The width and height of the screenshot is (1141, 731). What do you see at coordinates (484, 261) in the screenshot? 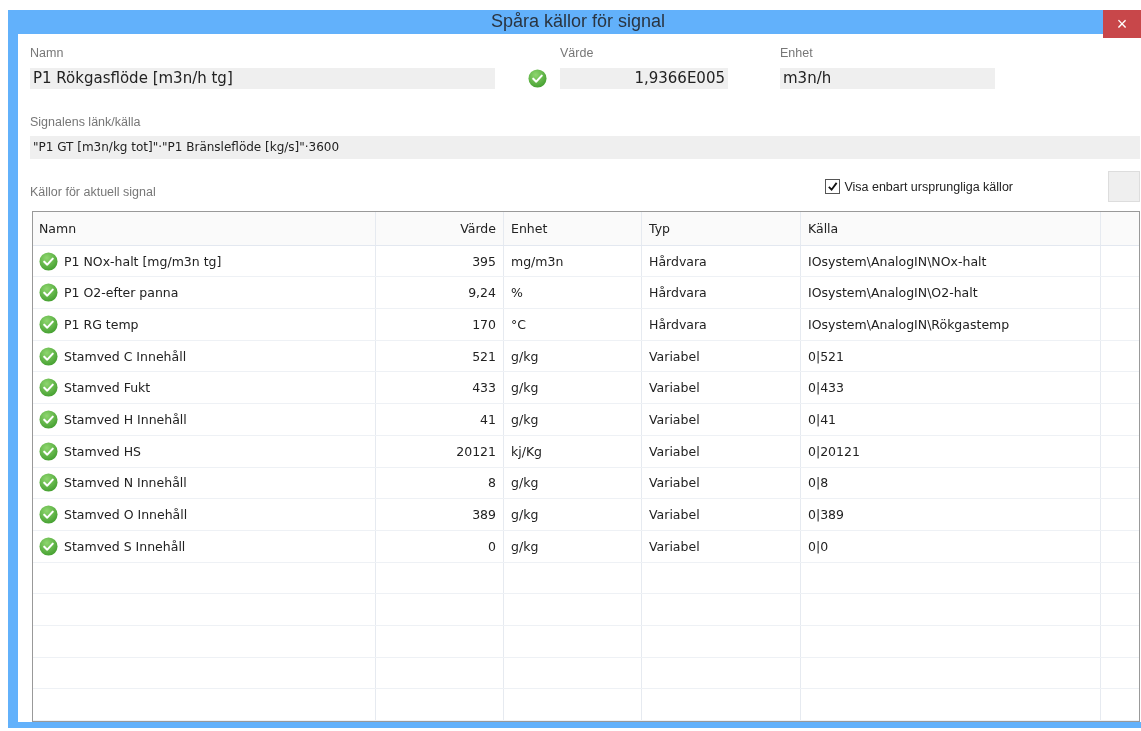
I see `table-cell: 395` at bounding box center [484, 261].